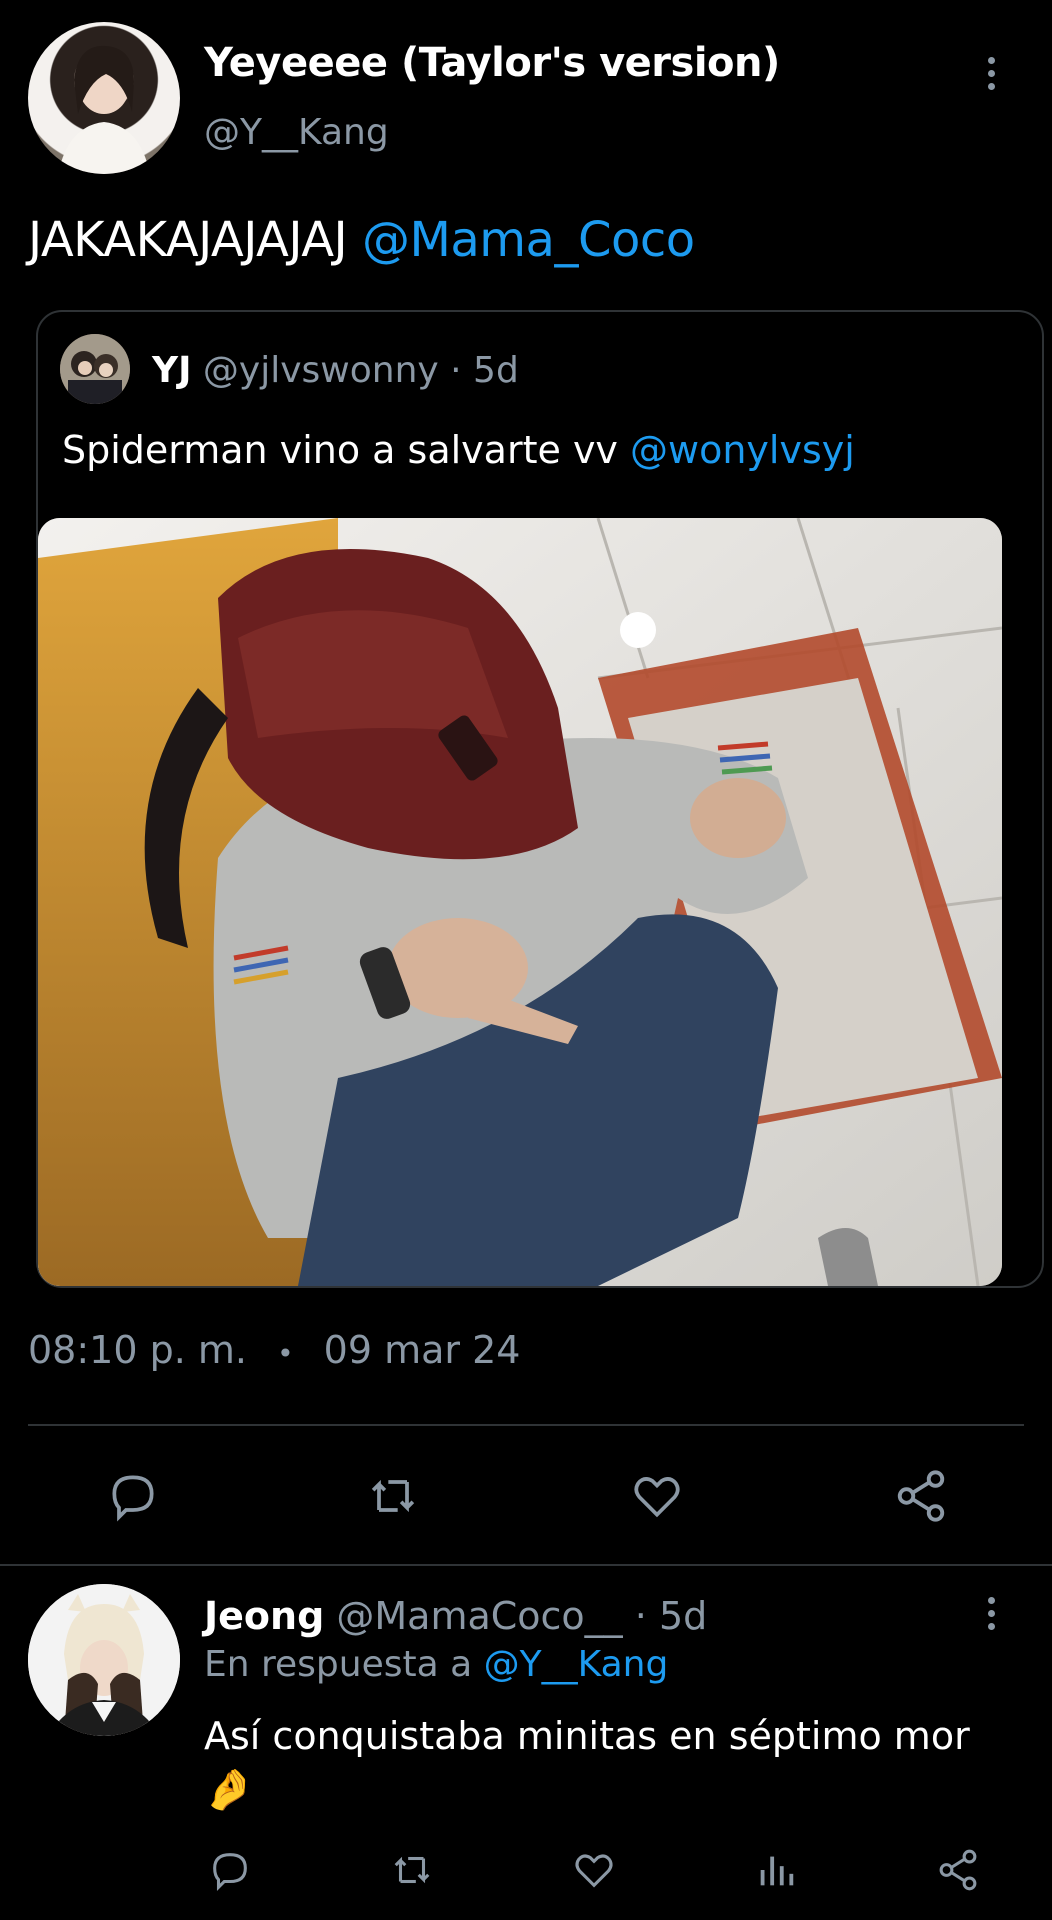  What do you see at coordinates (492, 63) in the screenshot?
I see `author-name: Yeyeeee (Taylor's version)` at bounding box center [492, 63].